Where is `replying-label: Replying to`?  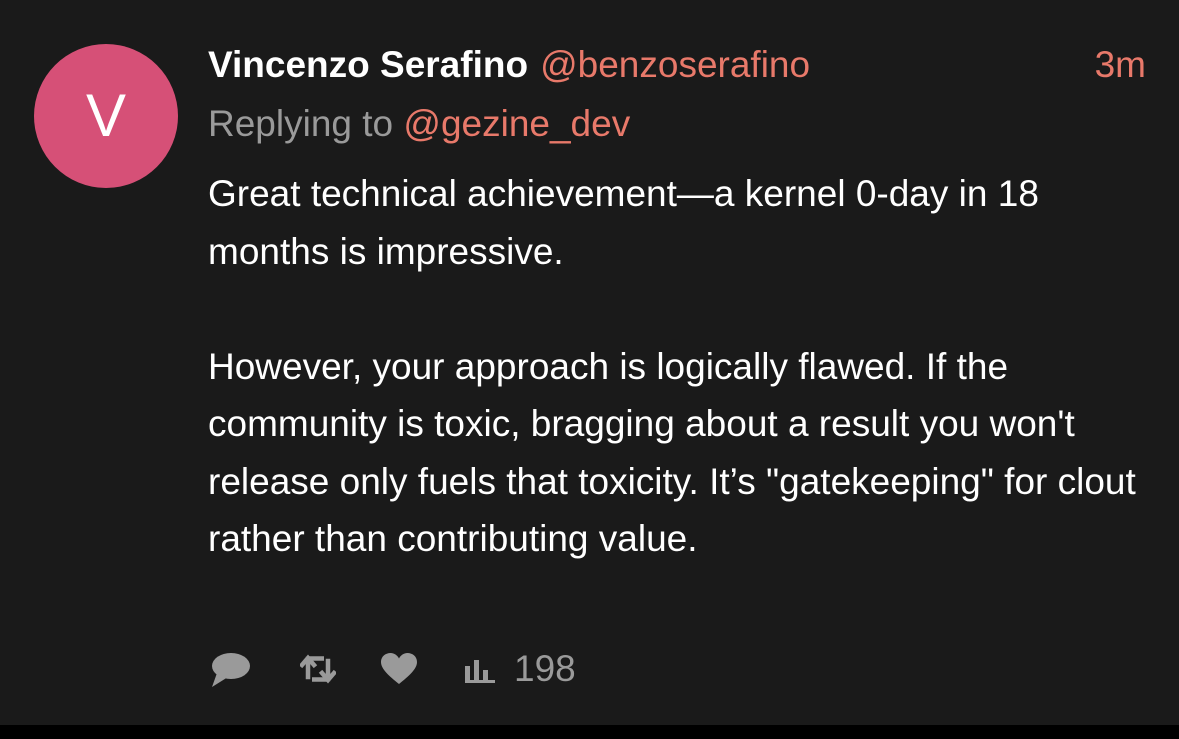
replying-label: Replying to is located at coordinates (301, 123).